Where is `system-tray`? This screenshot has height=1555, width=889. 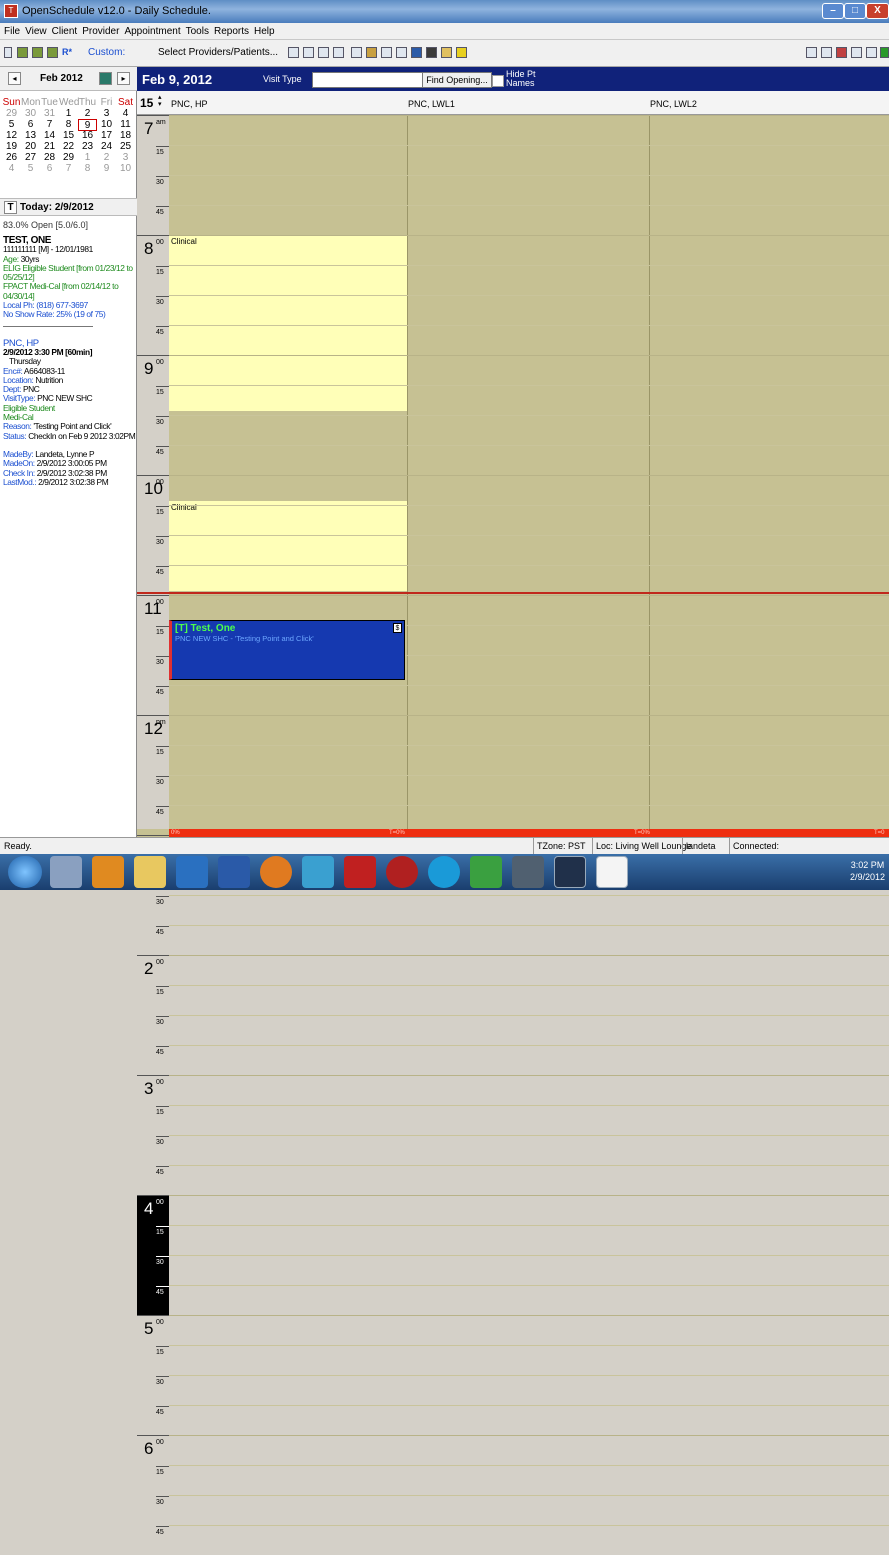
system-tray is located at coordinates (809, 872).